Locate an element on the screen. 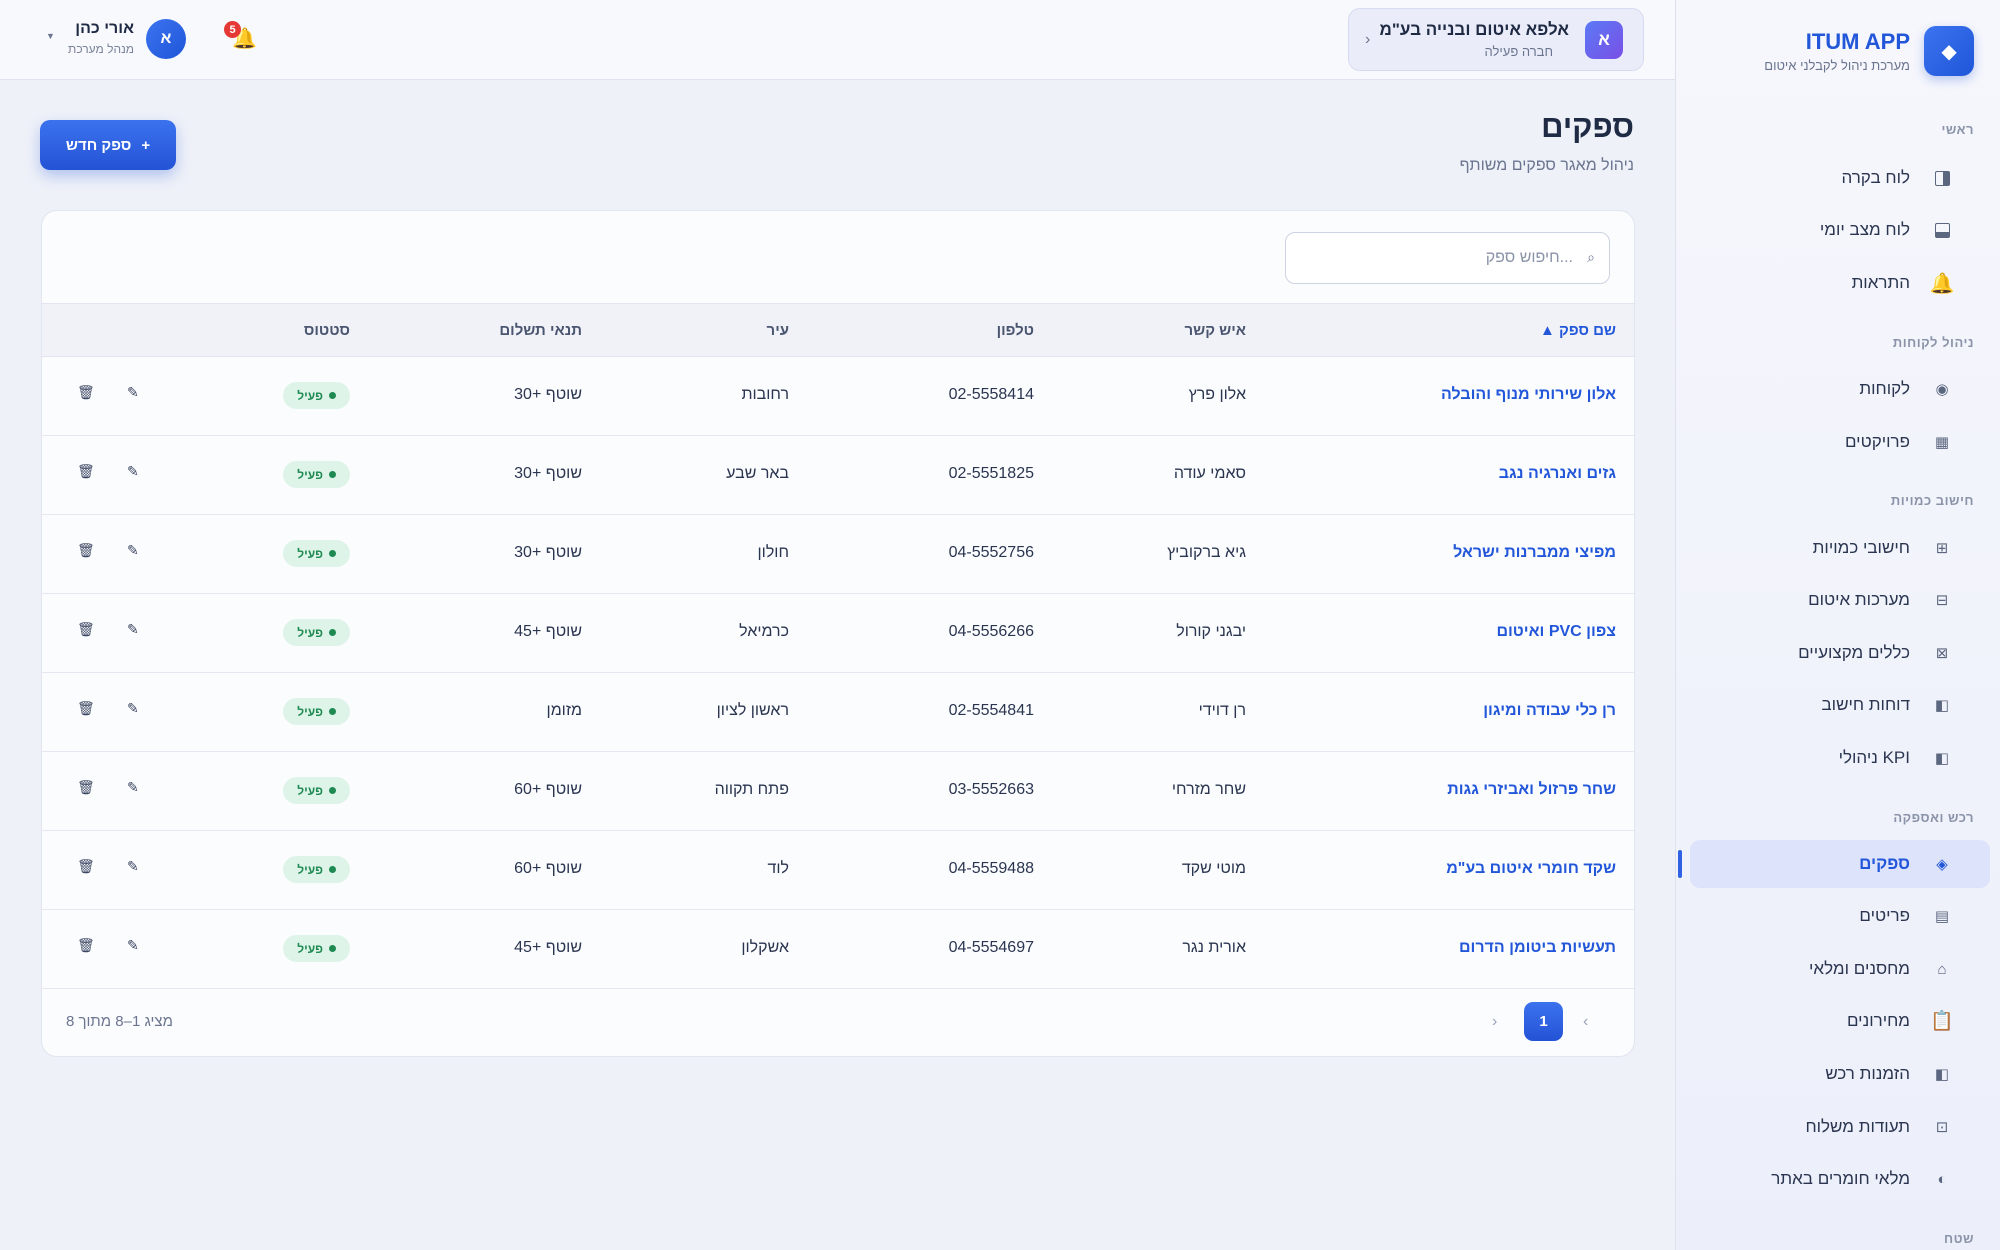 This screenshot has width=2000, height=1250. sidebar-item-items: ▤ פריטים is located at coordinates (1840, 916).